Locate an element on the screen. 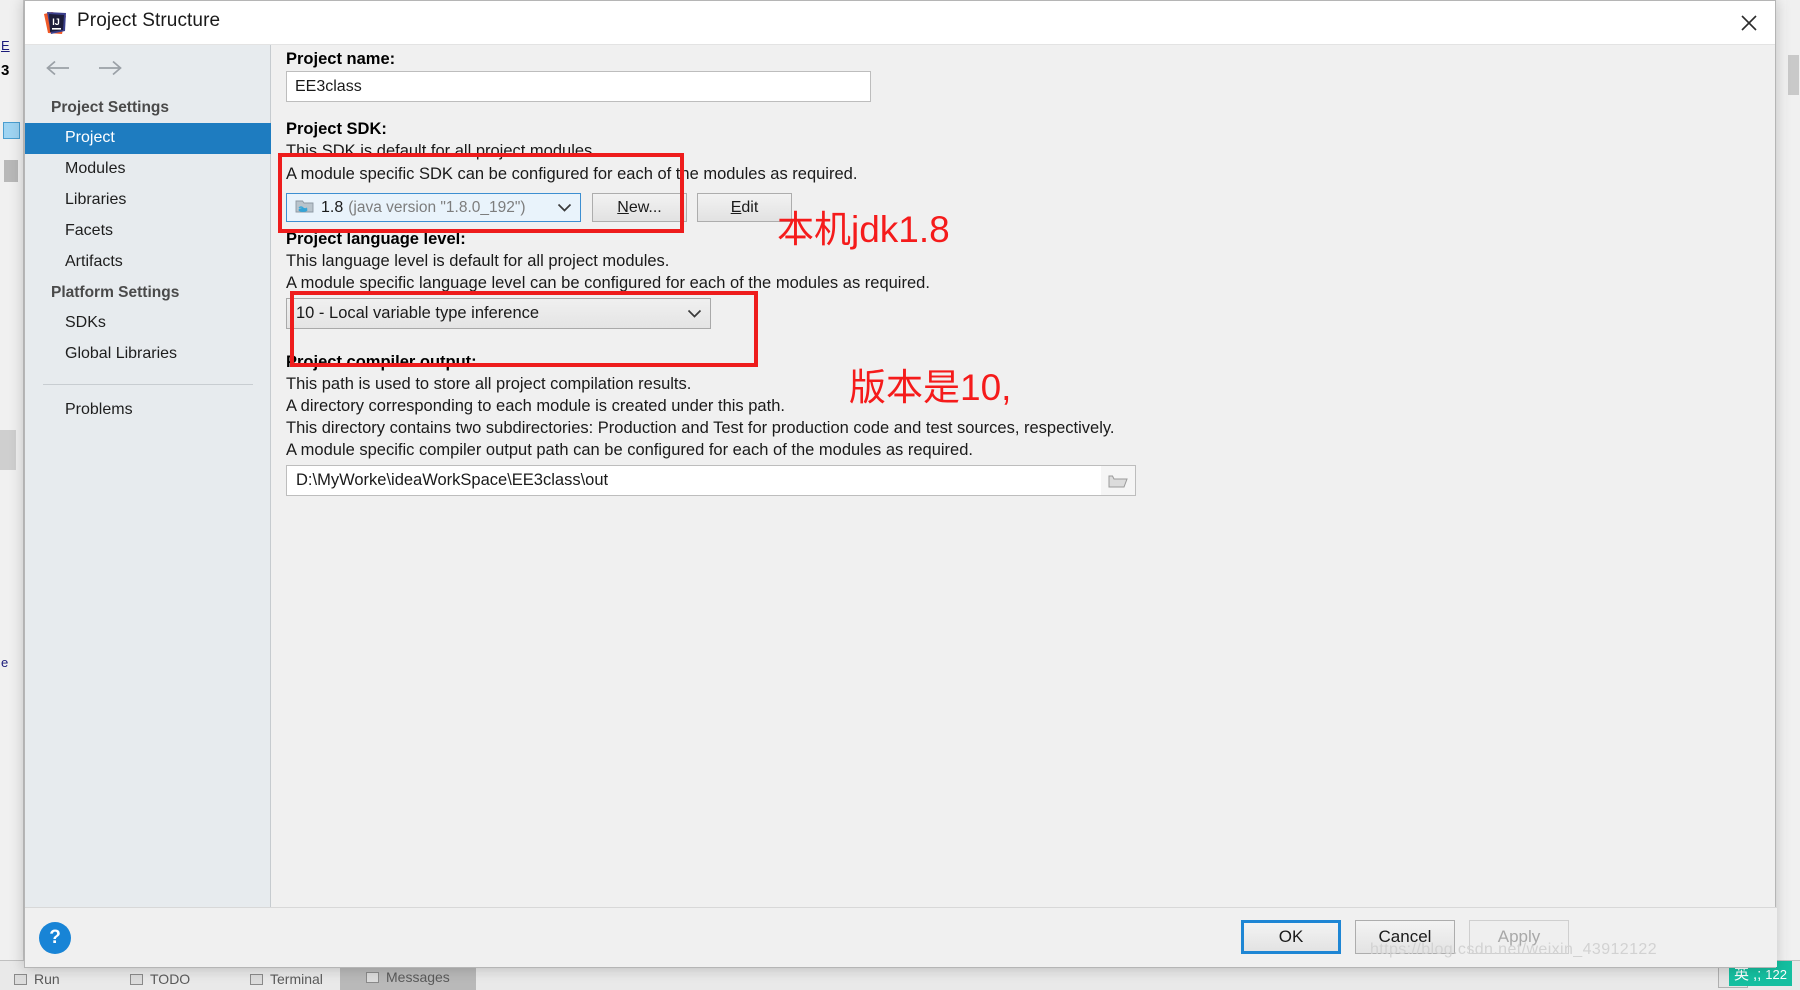 This screenshot has height=990, width=1800. background-tab-terminal: Terminal is located at coordinates (286, 979).